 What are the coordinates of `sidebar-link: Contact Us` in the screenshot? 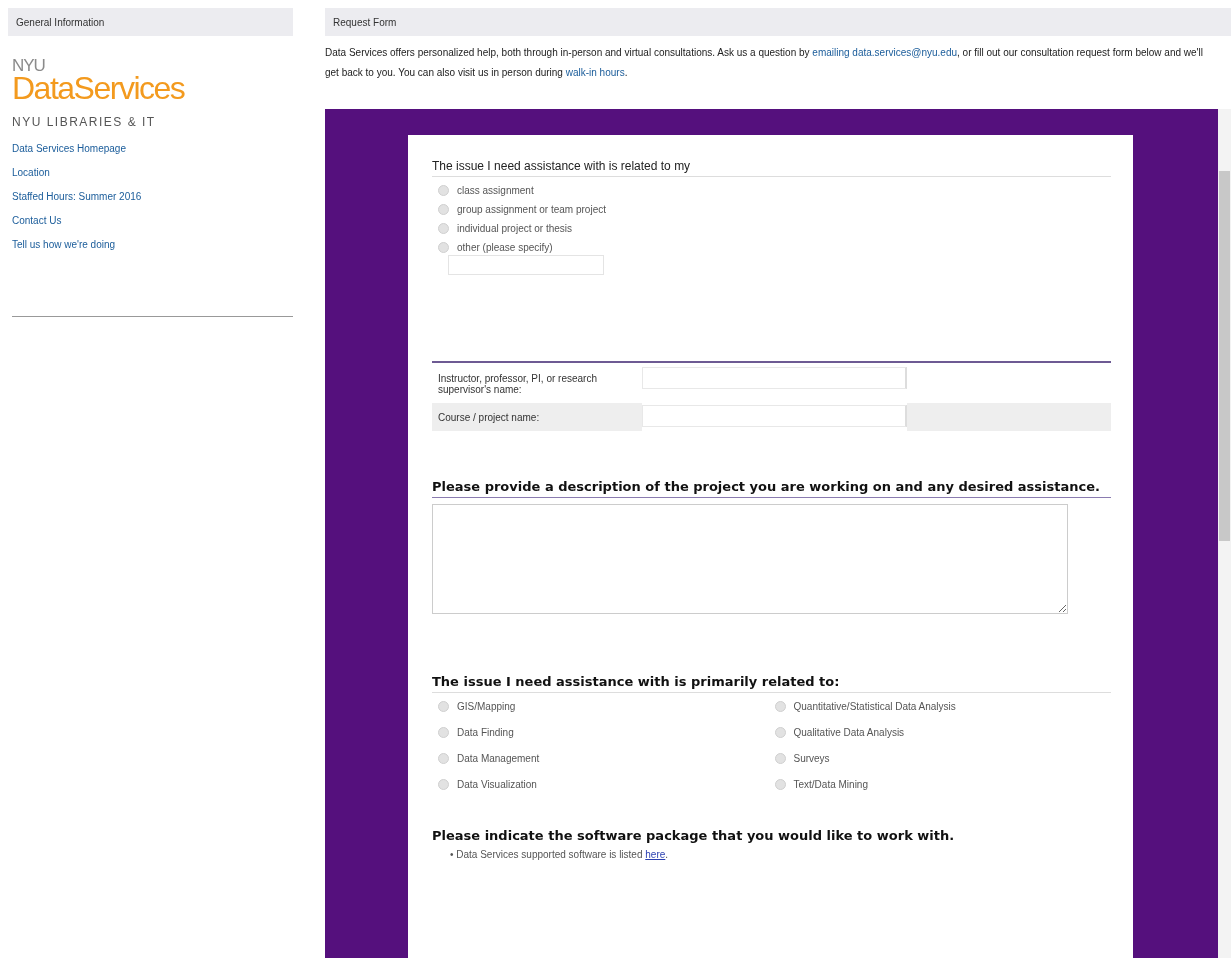 It's located at (152, 220).